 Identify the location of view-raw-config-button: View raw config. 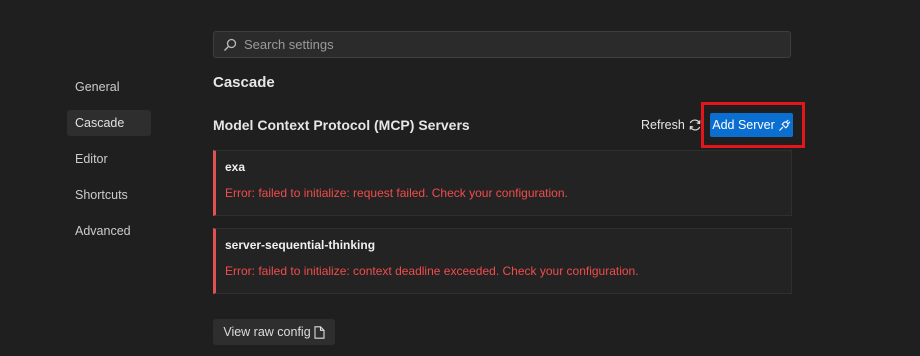
(274, 332).